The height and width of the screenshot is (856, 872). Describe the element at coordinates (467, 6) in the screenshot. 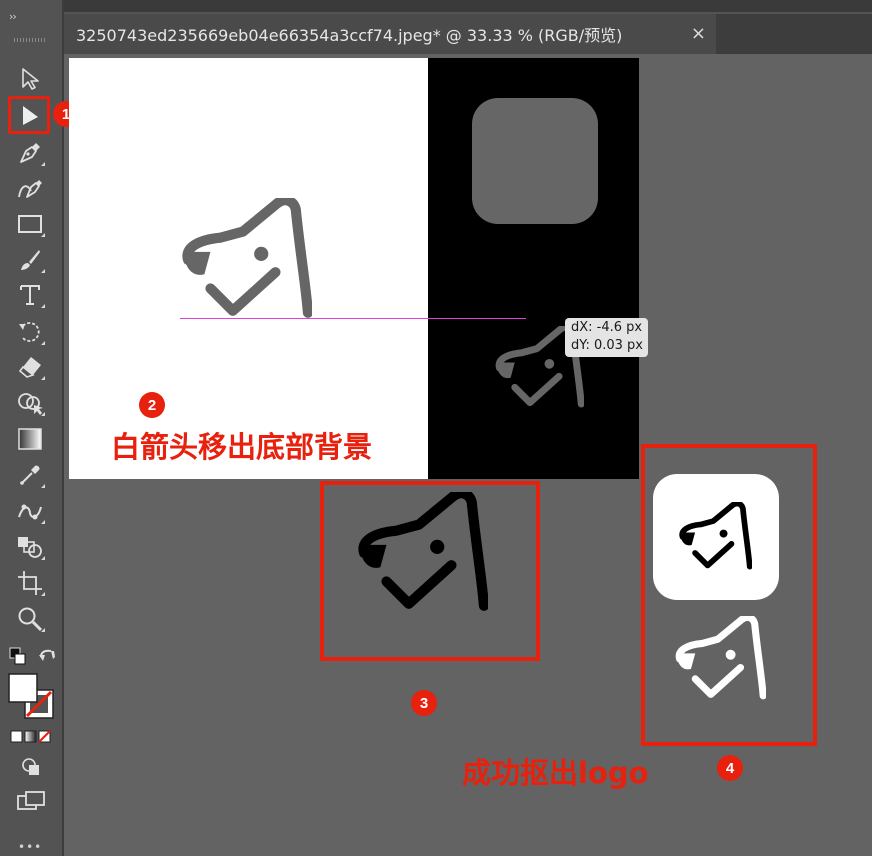

I see `top-strip` at that location.